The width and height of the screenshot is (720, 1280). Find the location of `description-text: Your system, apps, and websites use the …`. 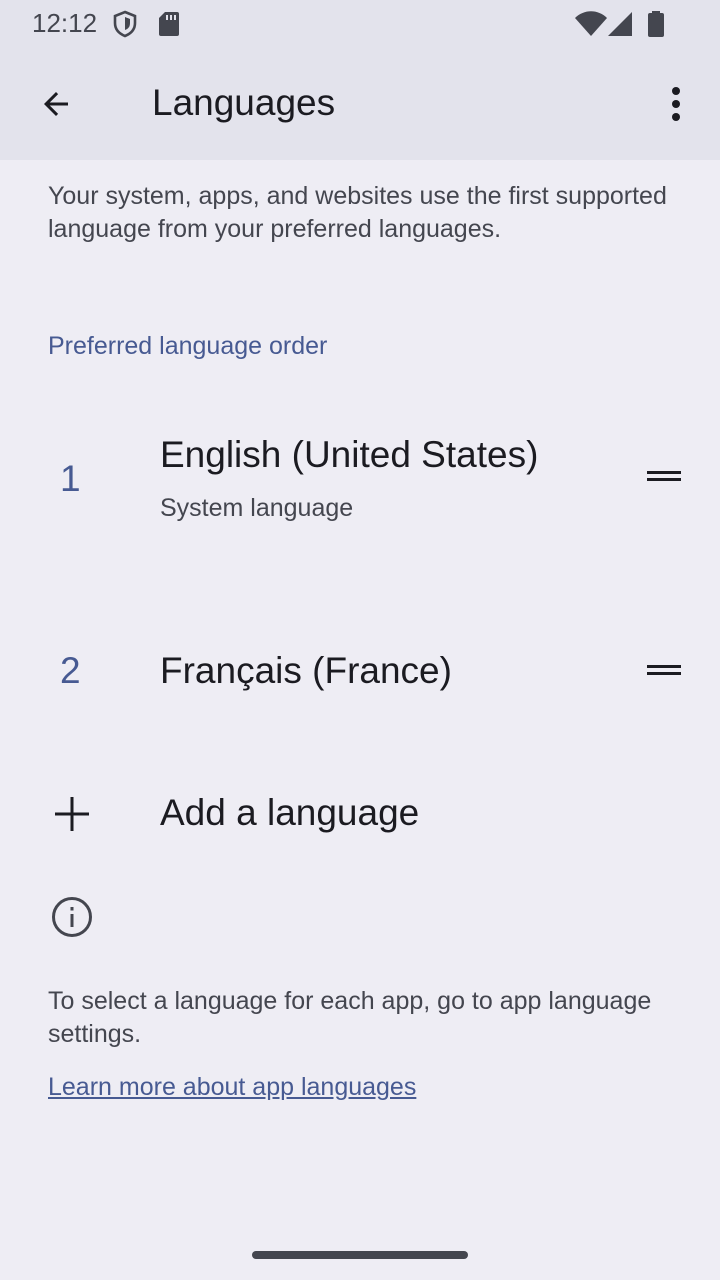

description-text: Your system, apps, and websites use the … is located at coordinates (357, 212).